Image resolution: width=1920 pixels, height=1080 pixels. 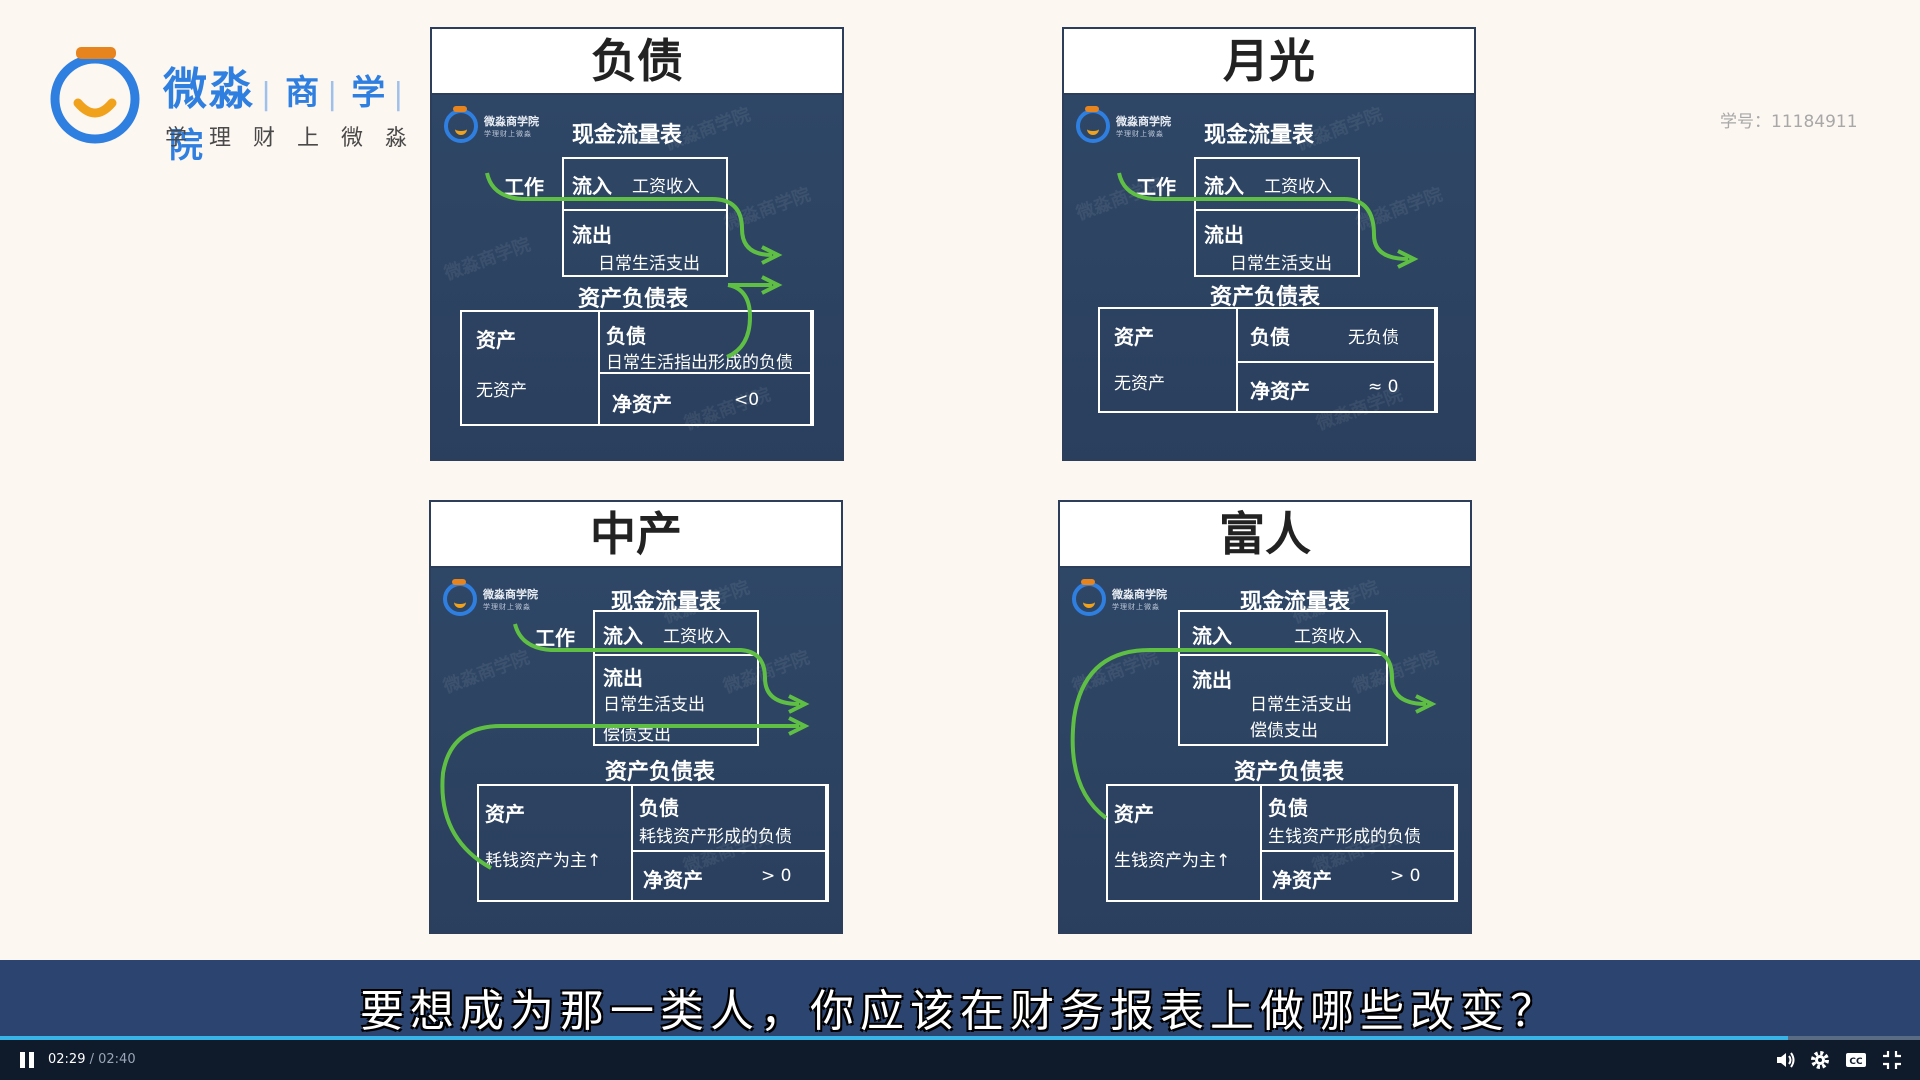 What do you see at coordinates (28, 1060) in the screenshot?
I see `pause-button` at bounding box center [28, 1060].